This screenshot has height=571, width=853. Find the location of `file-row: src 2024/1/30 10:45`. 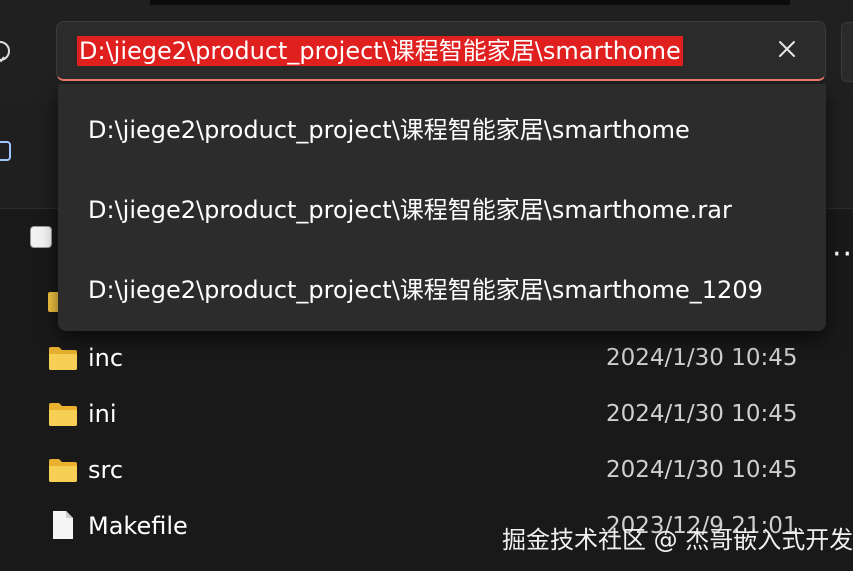

file-row: src 2024/1/30 10:45 is located at coordinates (426, 470).